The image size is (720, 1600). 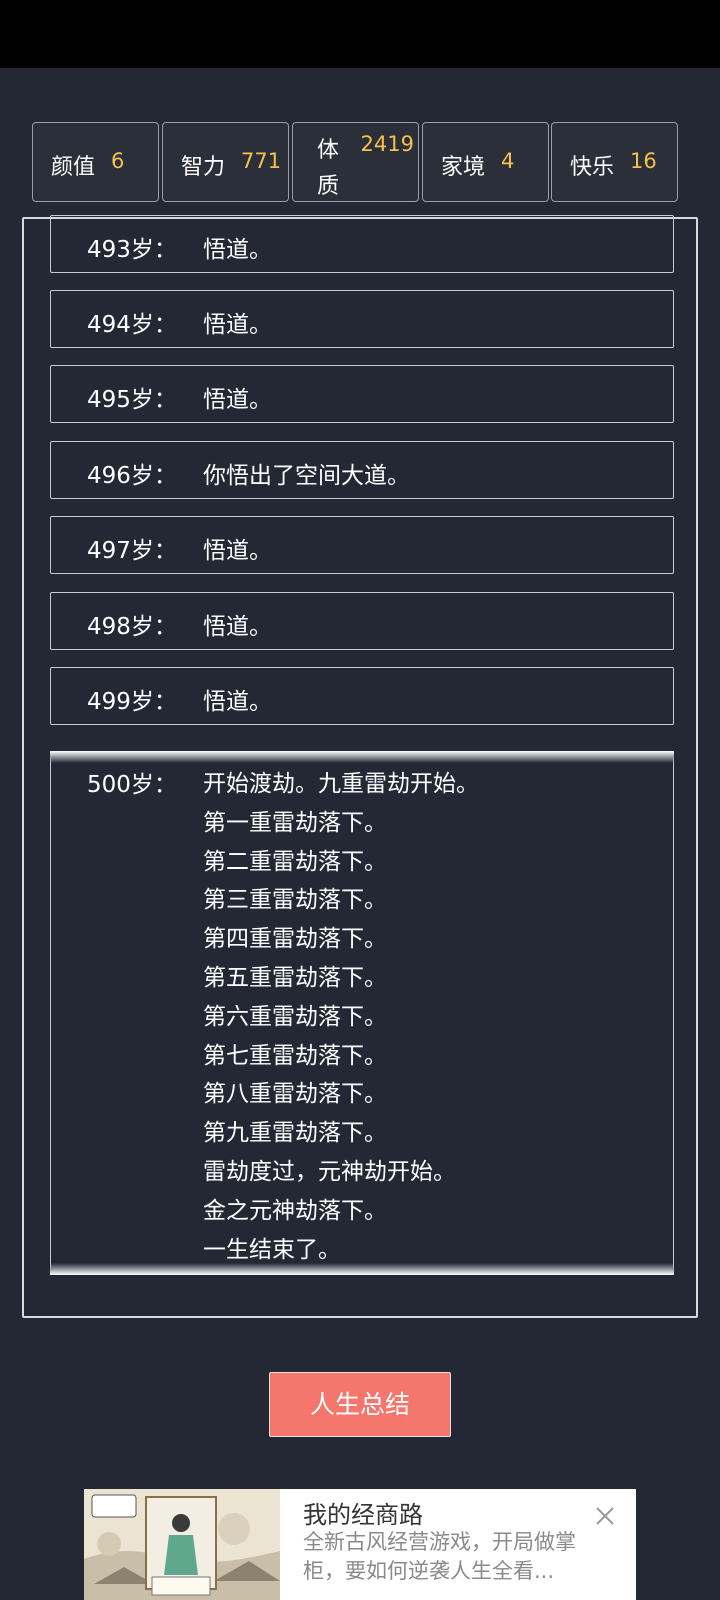 What do you see at coordinates (306, 476) in the screenshot?
I see `entry-event: 你悟出了空间大道。` at bounding box center [306, 476].